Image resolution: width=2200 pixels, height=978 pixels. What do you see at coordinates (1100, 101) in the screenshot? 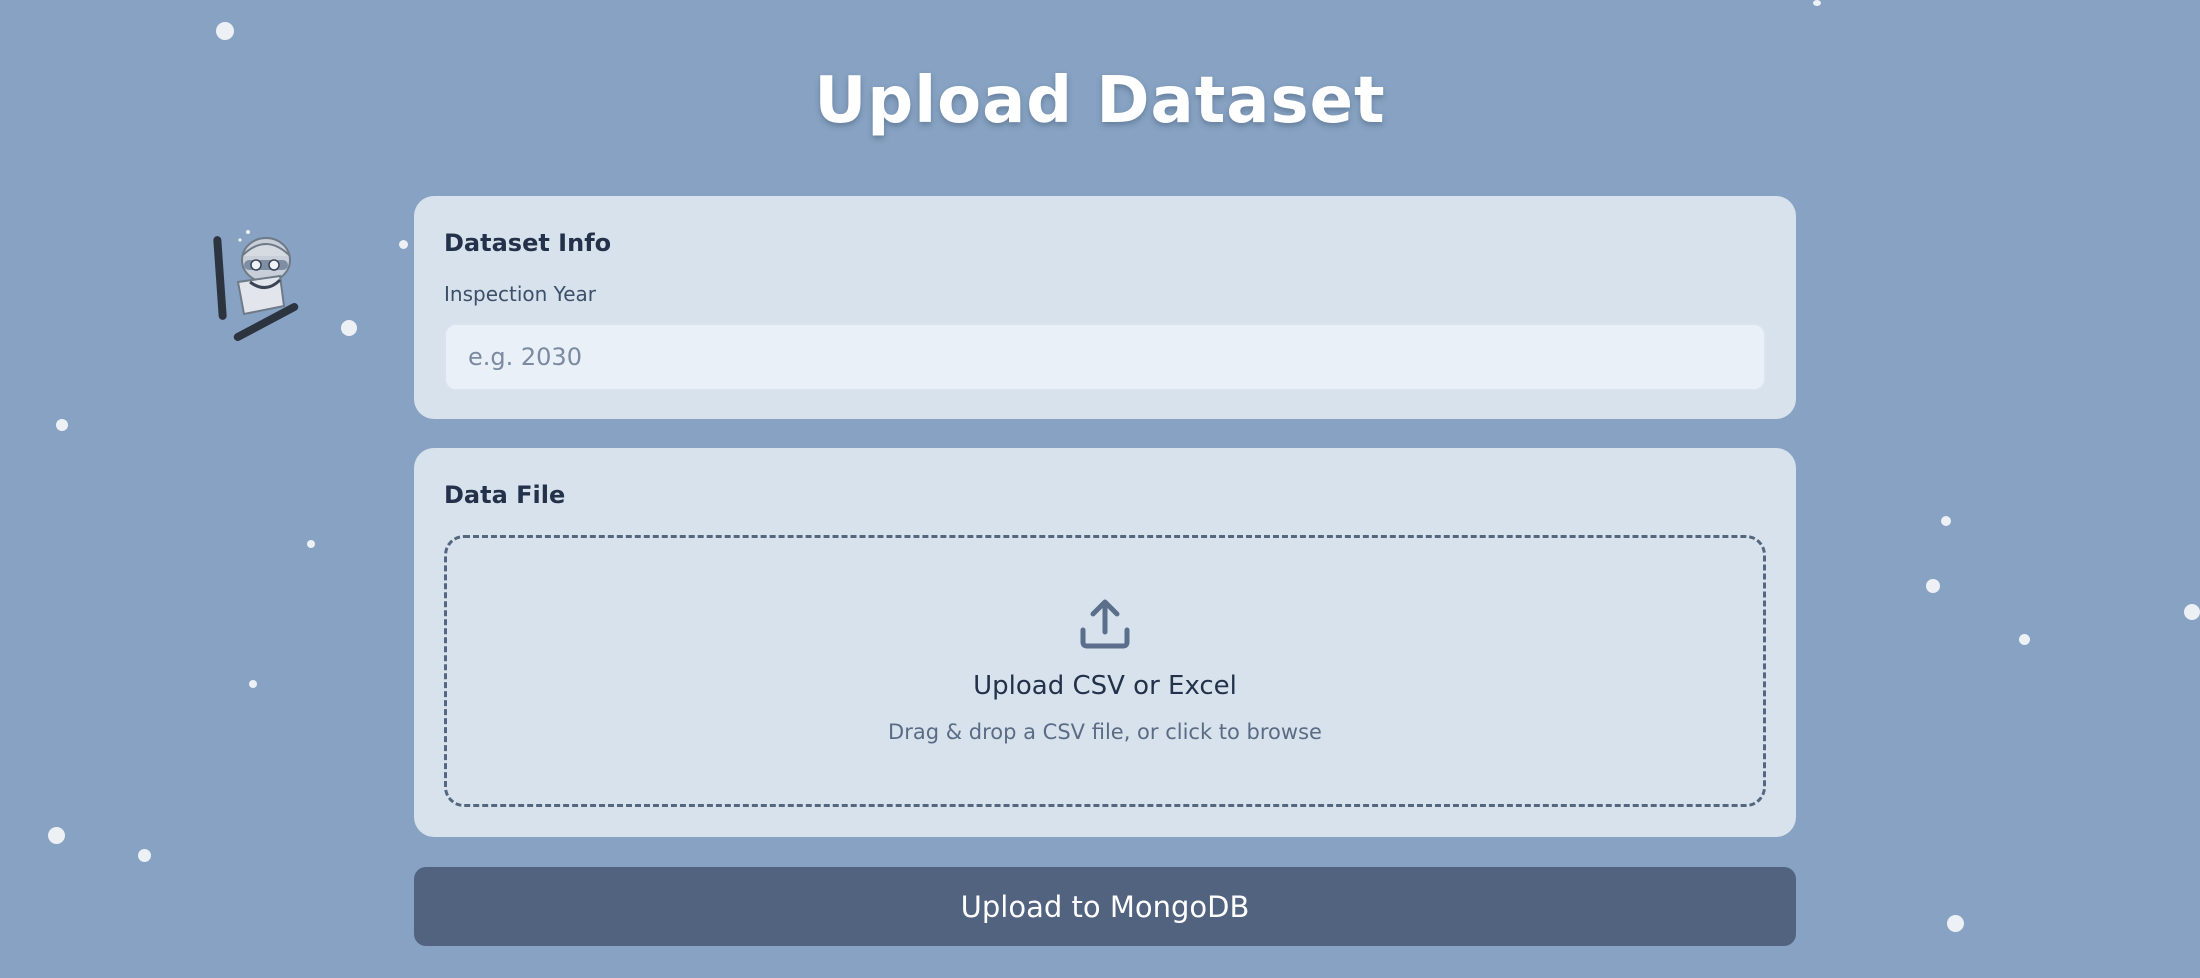
I see `page-title: Upload Dataset` at bounding box center [1100, 101].